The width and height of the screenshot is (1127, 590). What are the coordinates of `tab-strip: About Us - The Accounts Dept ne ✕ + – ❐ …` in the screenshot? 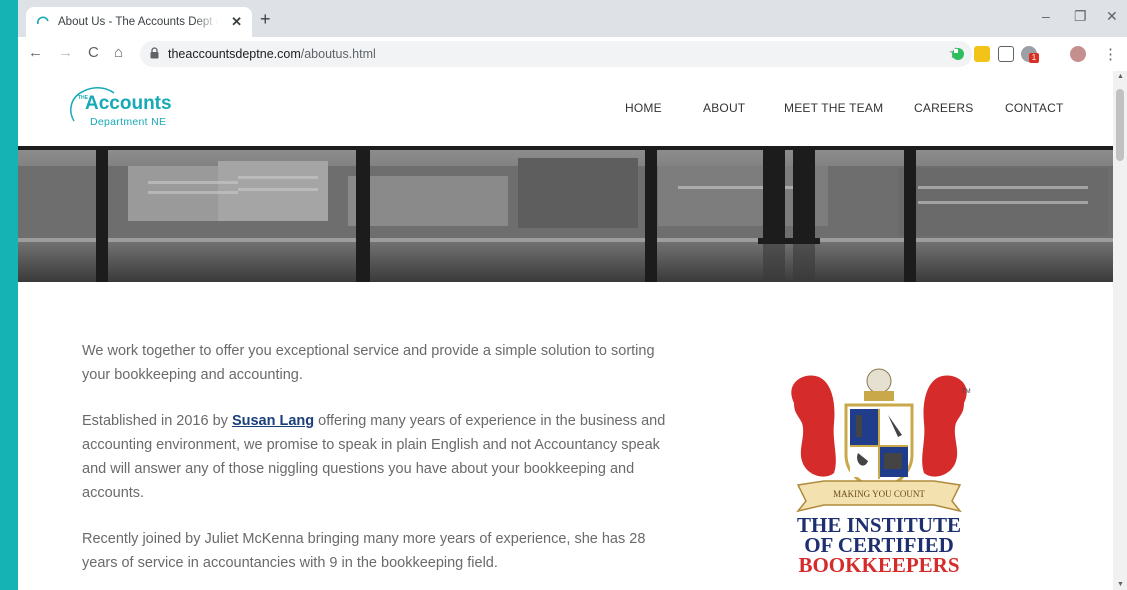 It's located at (572, 18).